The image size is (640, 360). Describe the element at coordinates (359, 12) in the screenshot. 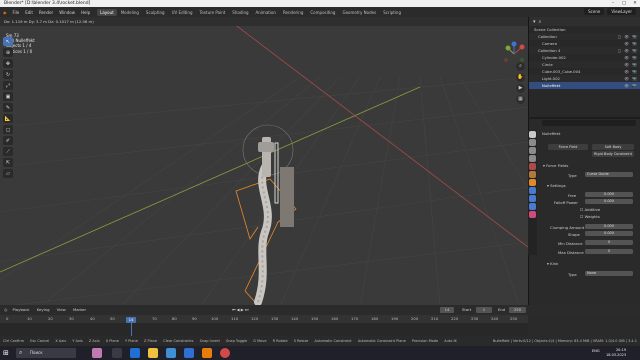

I see `tab-geometry-nodes: Geometry Nodes` at that location.